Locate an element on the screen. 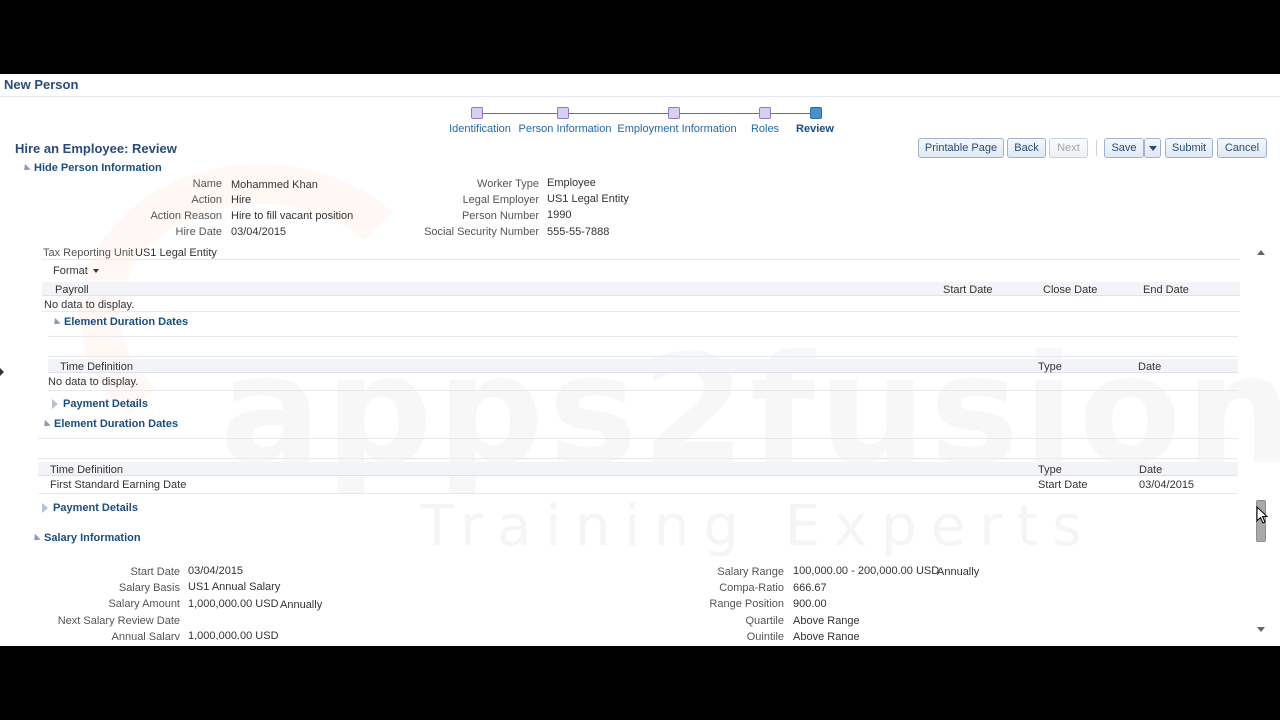  legal-employer-label: Legal Employer is located at coordinates (500, 200).